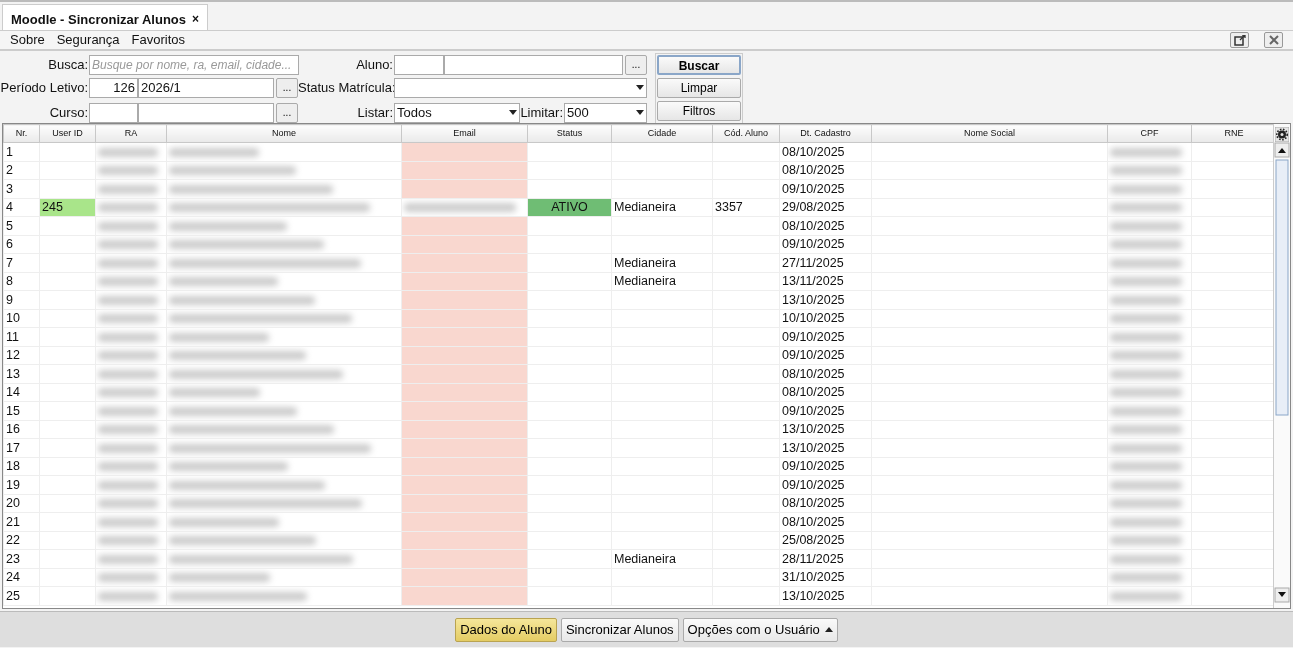 This screenshot has height=648, width=1293. I want to click on table-cell: 11, so click(21, 336).